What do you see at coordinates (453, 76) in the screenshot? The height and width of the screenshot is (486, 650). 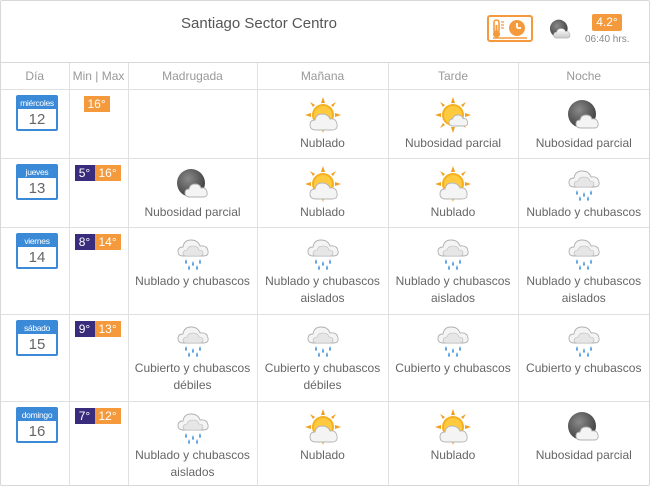 I see `col-tarde: Tarde` at bounding box center [453, 76].